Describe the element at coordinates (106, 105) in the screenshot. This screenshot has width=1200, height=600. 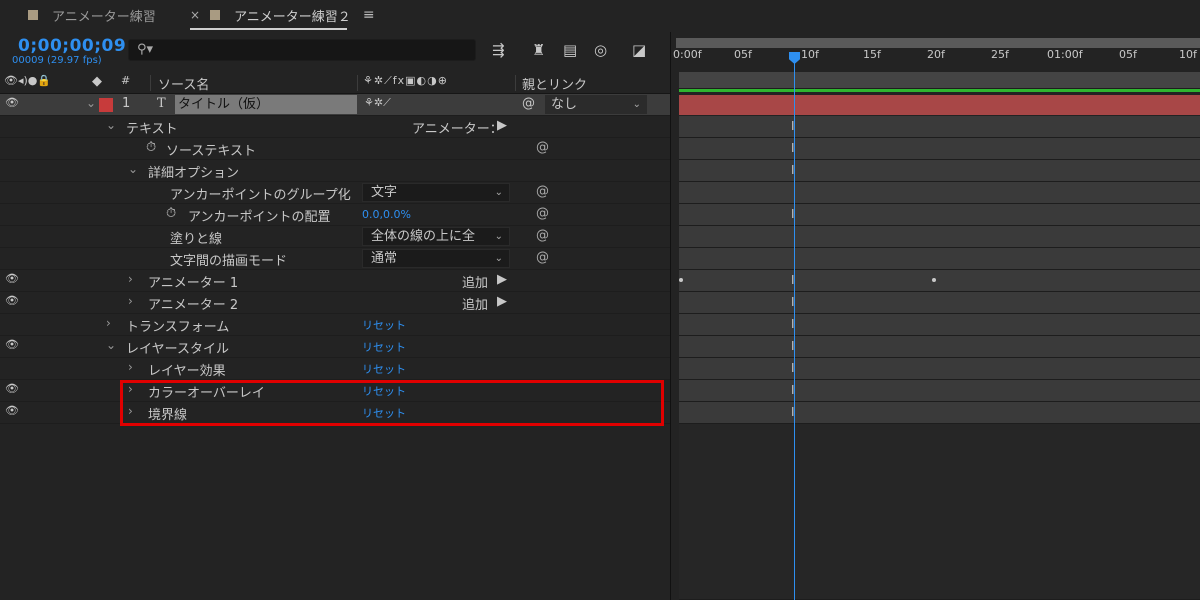
I see `label-color-swatch` at that location.